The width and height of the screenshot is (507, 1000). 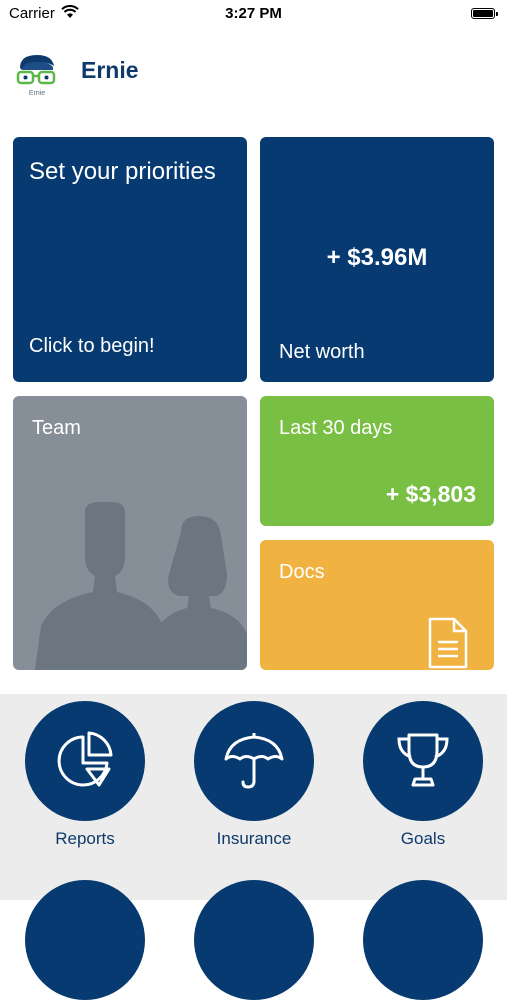 I want to click on umbrella-icon, so click(x=254, y=761).